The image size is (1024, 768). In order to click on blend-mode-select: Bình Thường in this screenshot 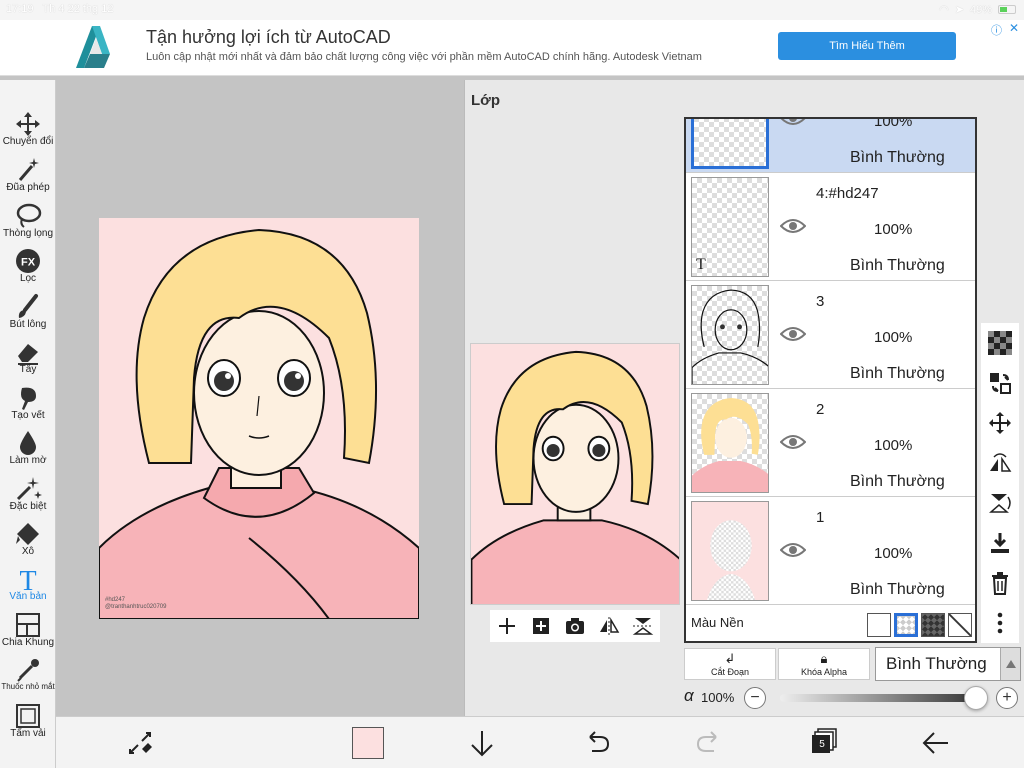, I will do `click(948, 664)`.